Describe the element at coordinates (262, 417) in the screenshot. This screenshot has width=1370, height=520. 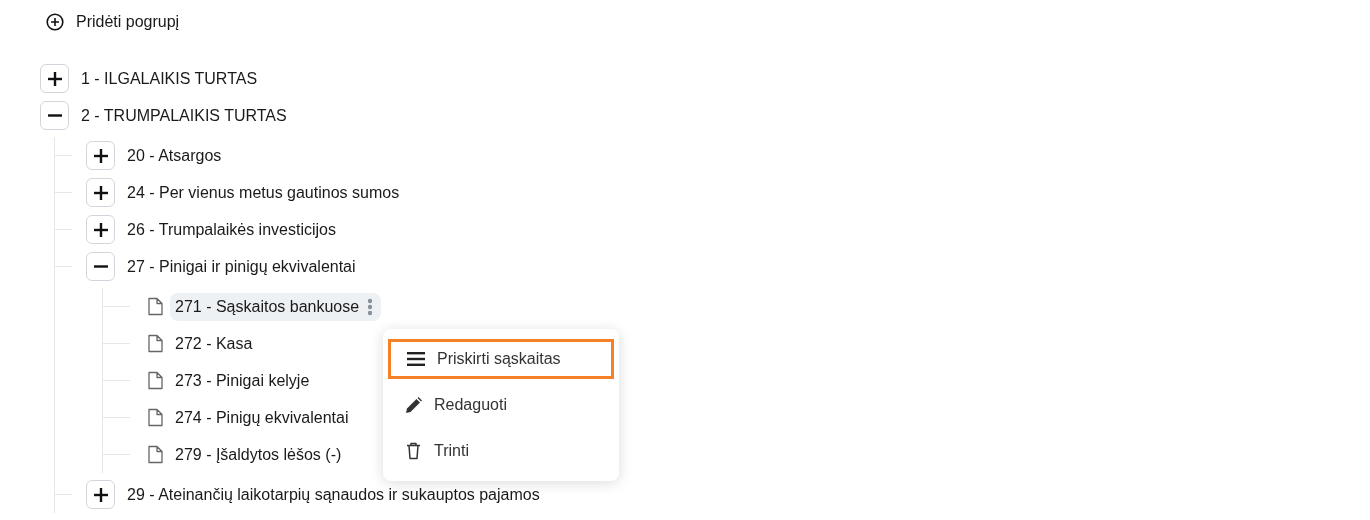
I see `tree-item: 274 - Pinigų ekvivalentai` at that location.